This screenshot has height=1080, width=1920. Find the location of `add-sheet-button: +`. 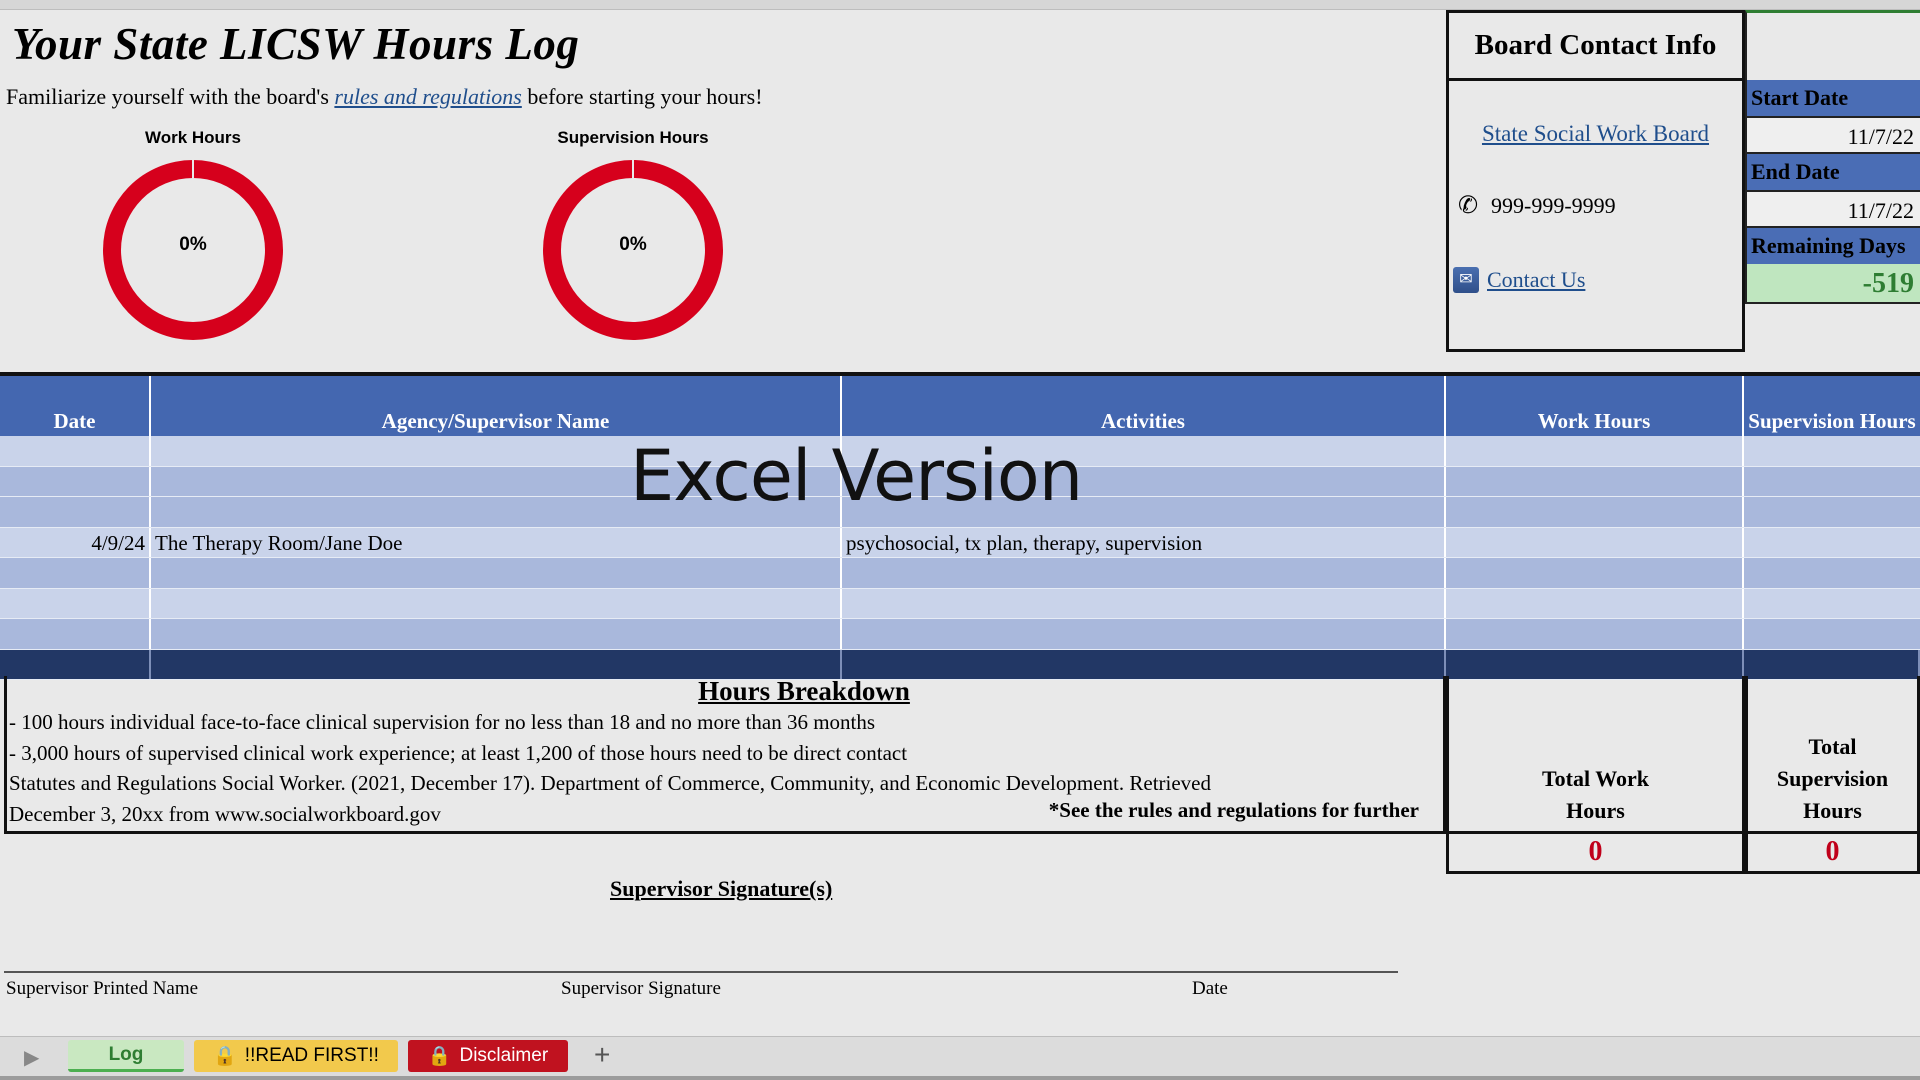

add-sheet-button: + is located at coordinates (602, 1055).